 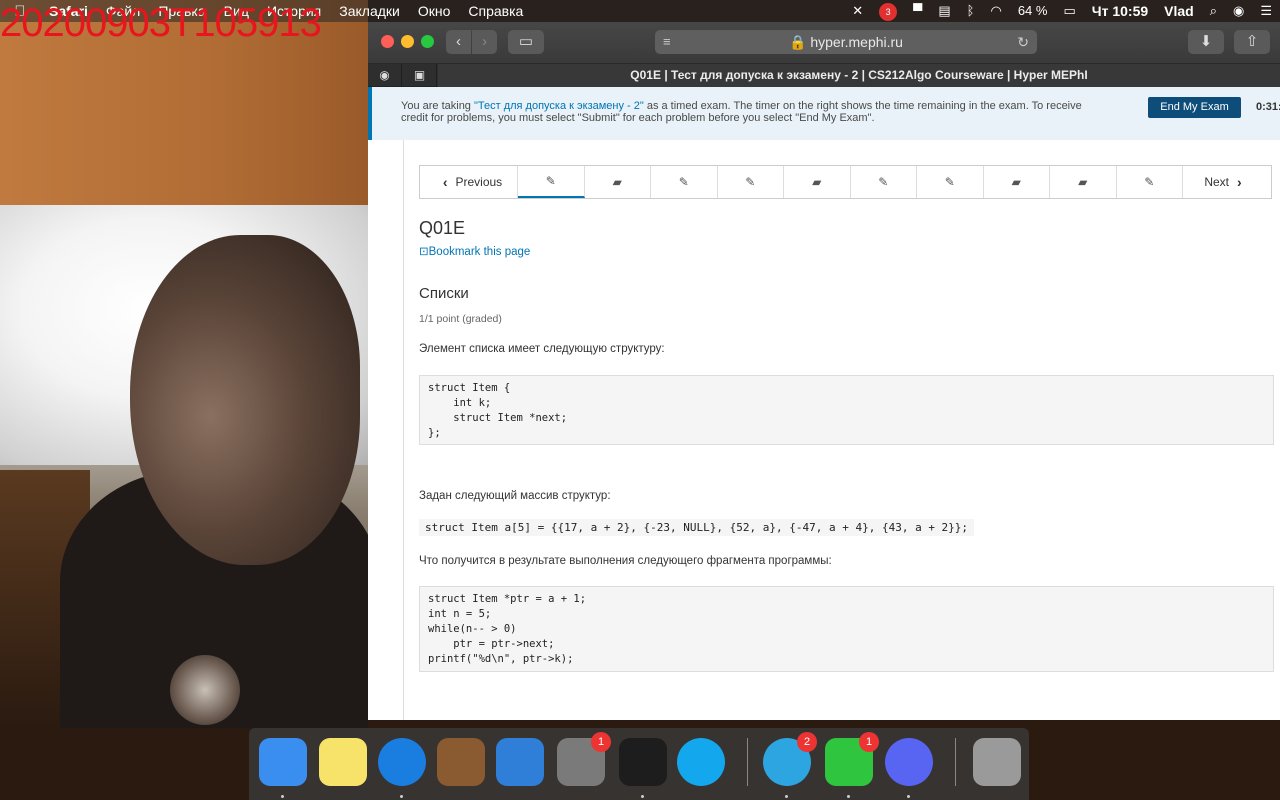 What do you see at coordinates (857, 11) in the screenshot?
I see `tools-icon: ✕` at bounding box center [857, 11].